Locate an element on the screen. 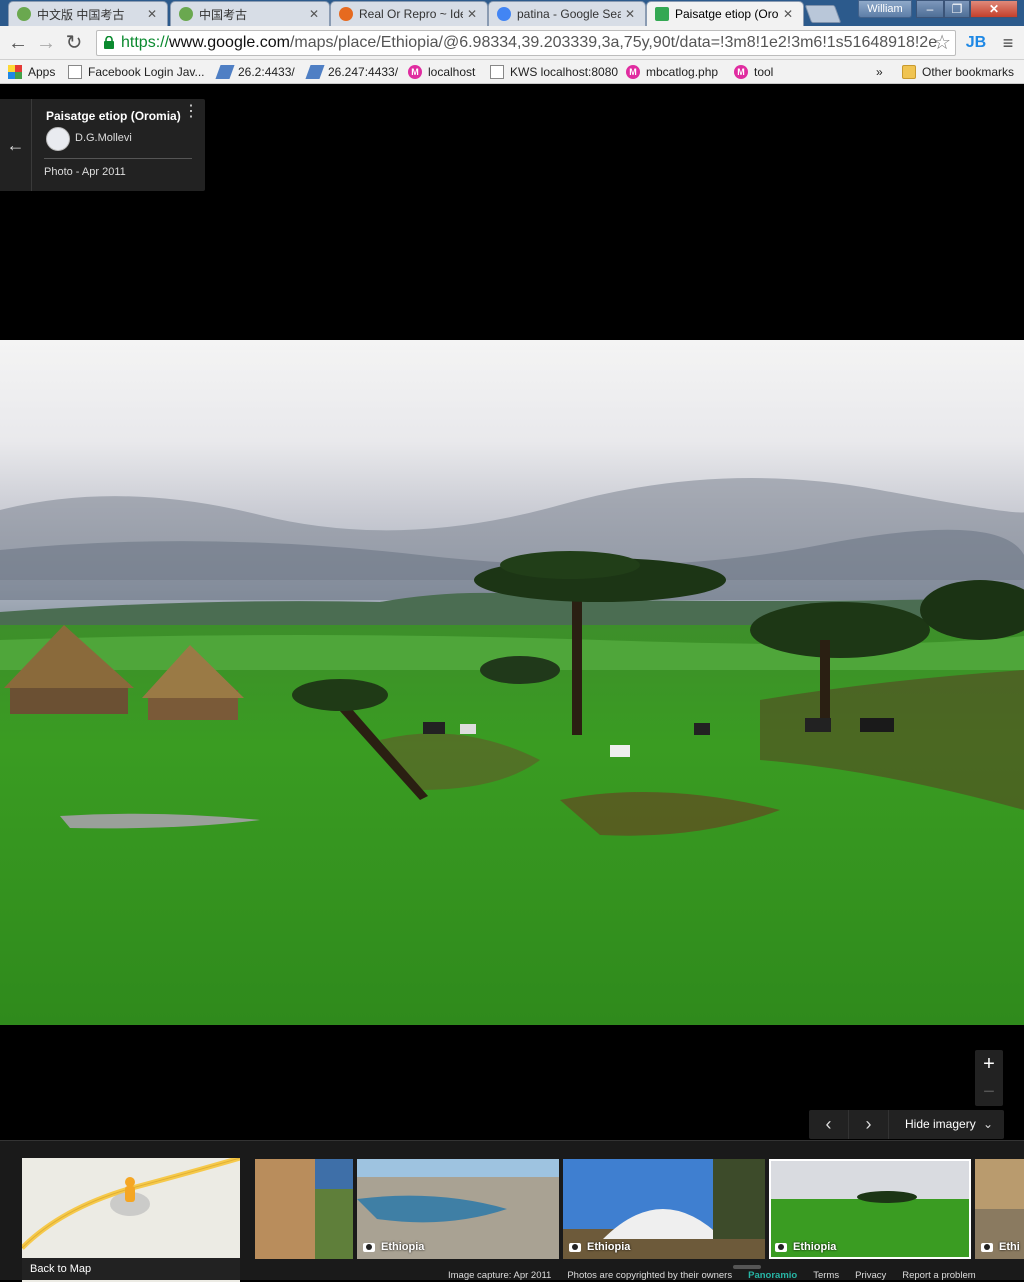 The image size is (1024, 1282). author-name: D.G.Mollevi is located at coordinates (103, 138).